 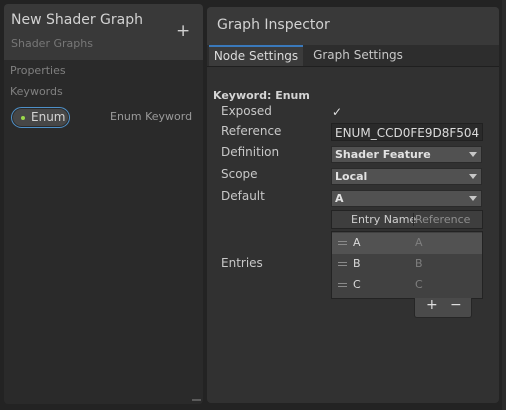 What do you see at coordinates (419, 242) in the screenshot?
I see `entry-reference: A` at bounding box center [419, 242].